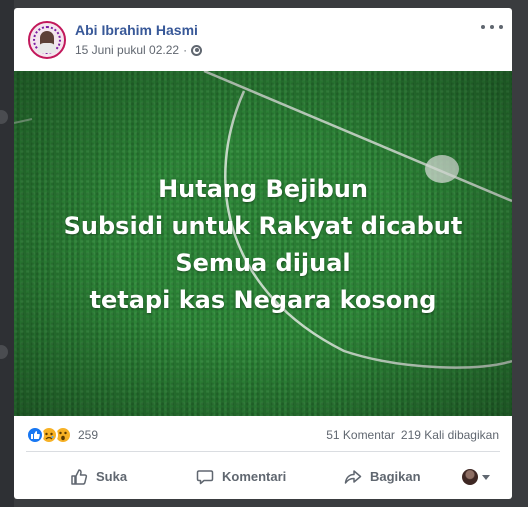  What do you see at coordinates (263, 39) in the screenshot?
I see `post-header: Abi Ibrahim Hasmi 15 Juni pukul 02.22 ·` at bounding box center [263, 39].